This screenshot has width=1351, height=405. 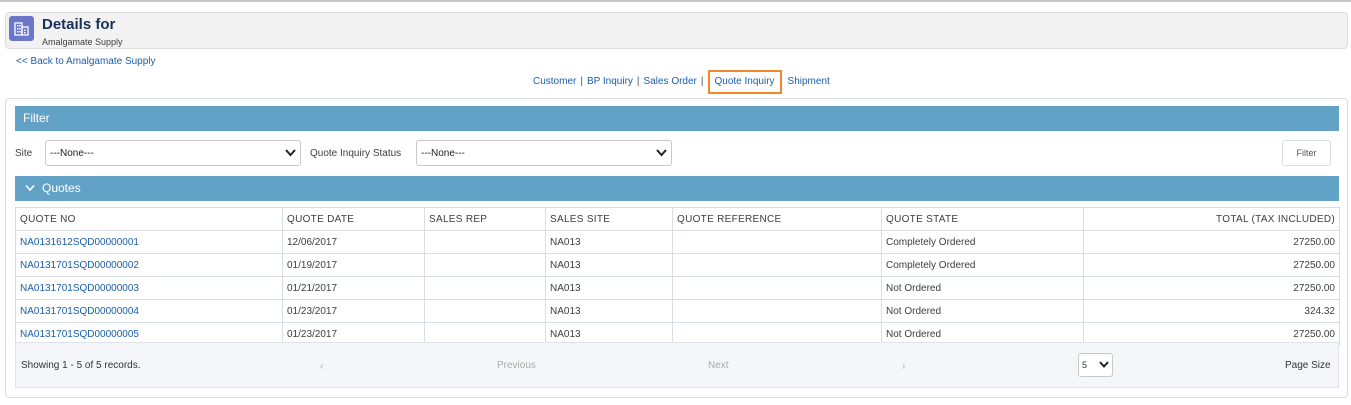 What do you see at coordinates (670, 81) in the screenshot?
I see `nav-sales-order: Sales Order` at bounding box center [670, 81].